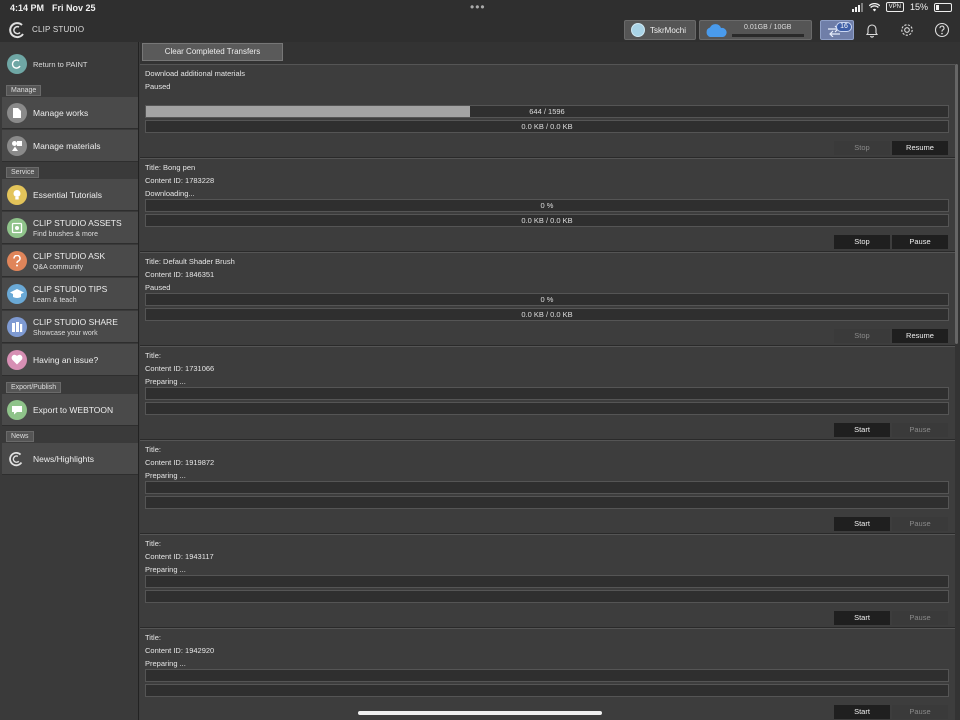 The image size is (960, 720). Describe the element at coordinates (872, 30) in the screenshot. I see `bell-icon` at that location.